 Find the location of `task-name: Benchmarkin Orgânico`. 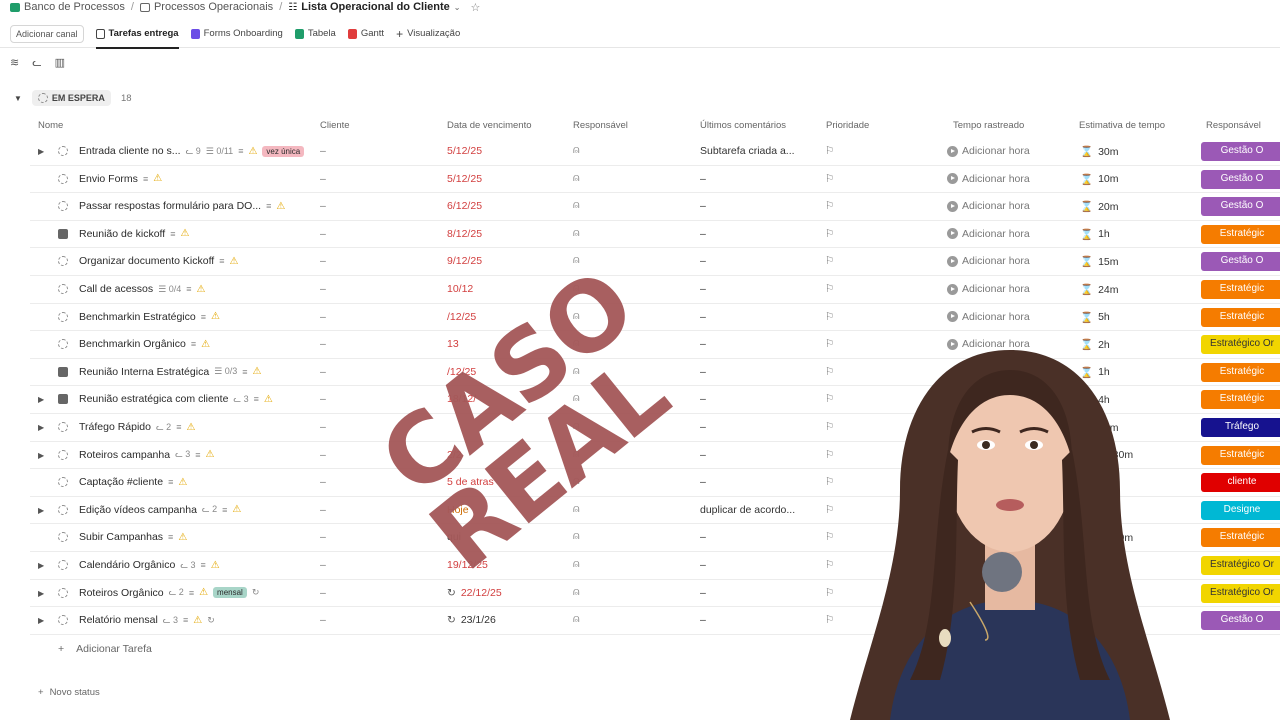

task-name: Benchmarkin Orgânico is located at coordinates (132, 344).